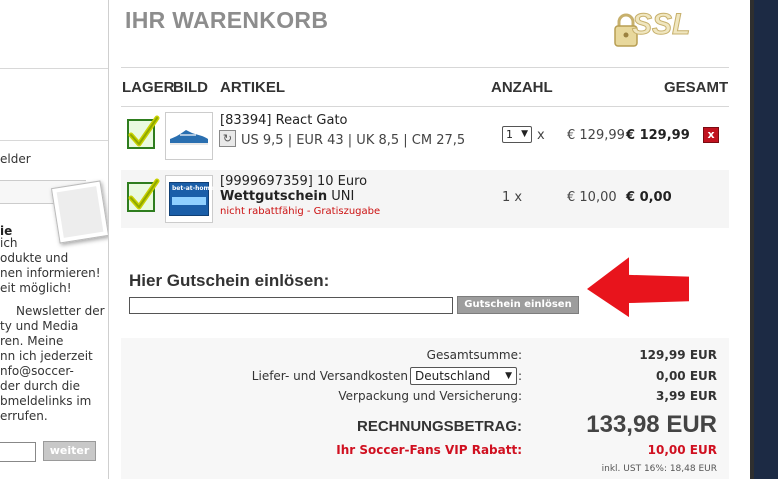  Describe the element at coordinates (425, 67) in the screenshot. I see `header-separator` at that location.